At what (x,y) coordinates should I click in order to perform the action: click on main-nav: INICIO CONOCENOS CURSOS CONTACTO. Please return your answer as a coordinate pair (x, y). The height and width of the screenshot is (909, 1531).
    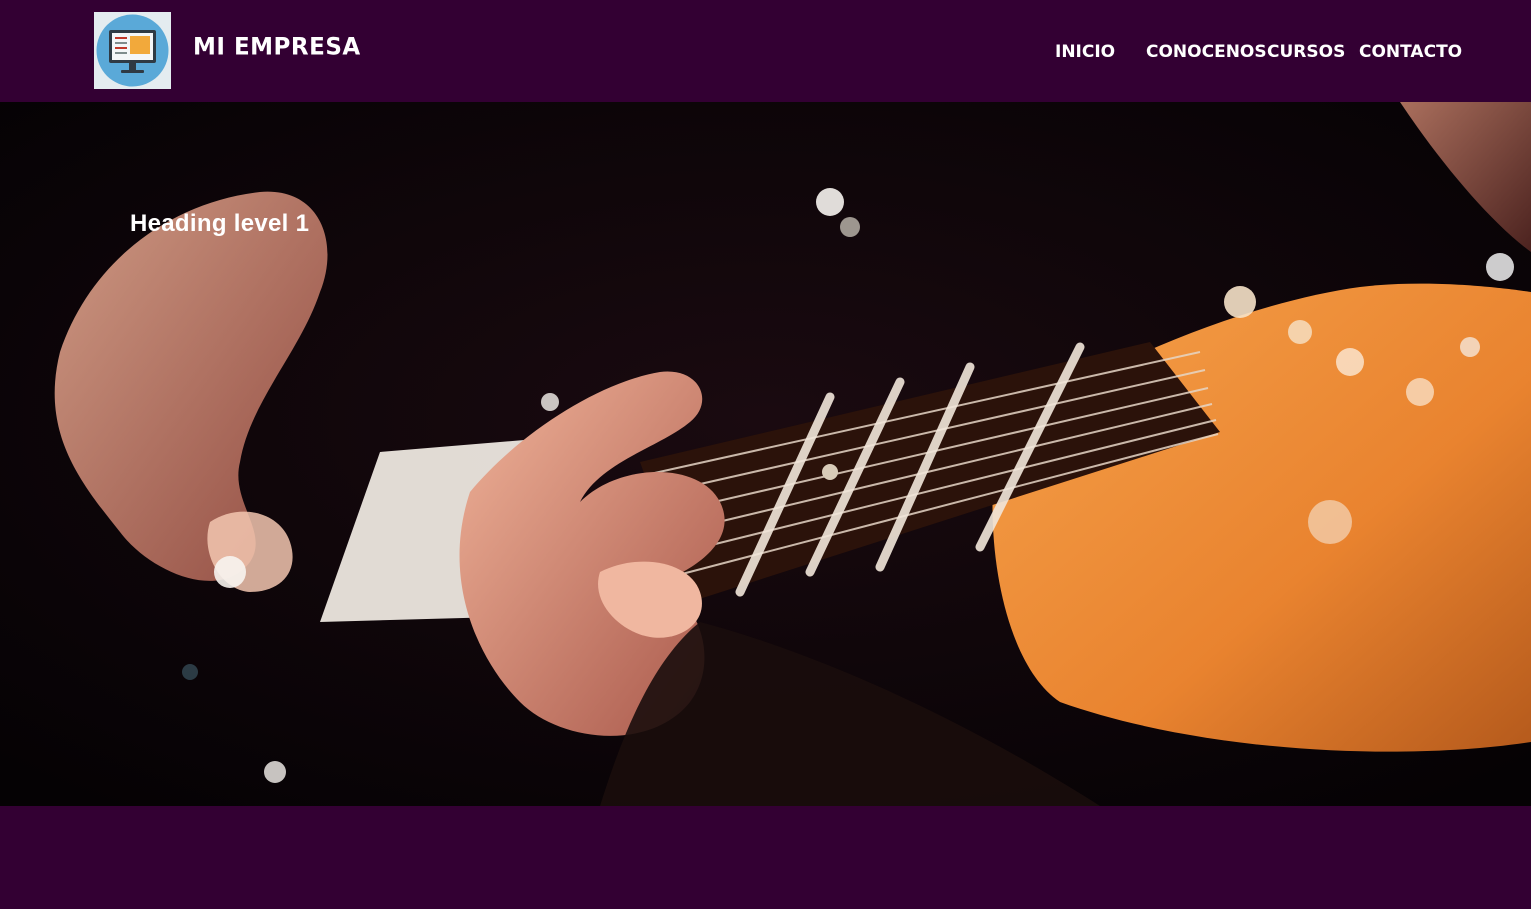
    Looking at the image, I should click on (765, 54).